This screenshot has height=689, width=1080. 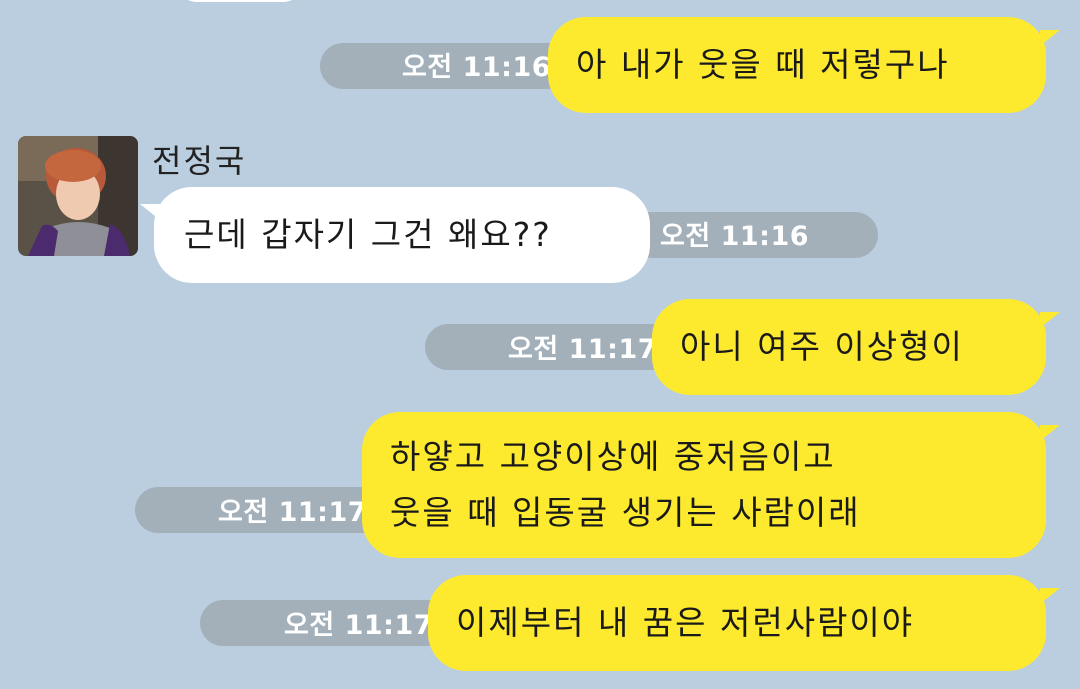 What do you see at coordinates (368, 234) in the screenshot?
I see `message-text: 근데 갑자기 그건 왜요??` at bounding box center [368, 234].